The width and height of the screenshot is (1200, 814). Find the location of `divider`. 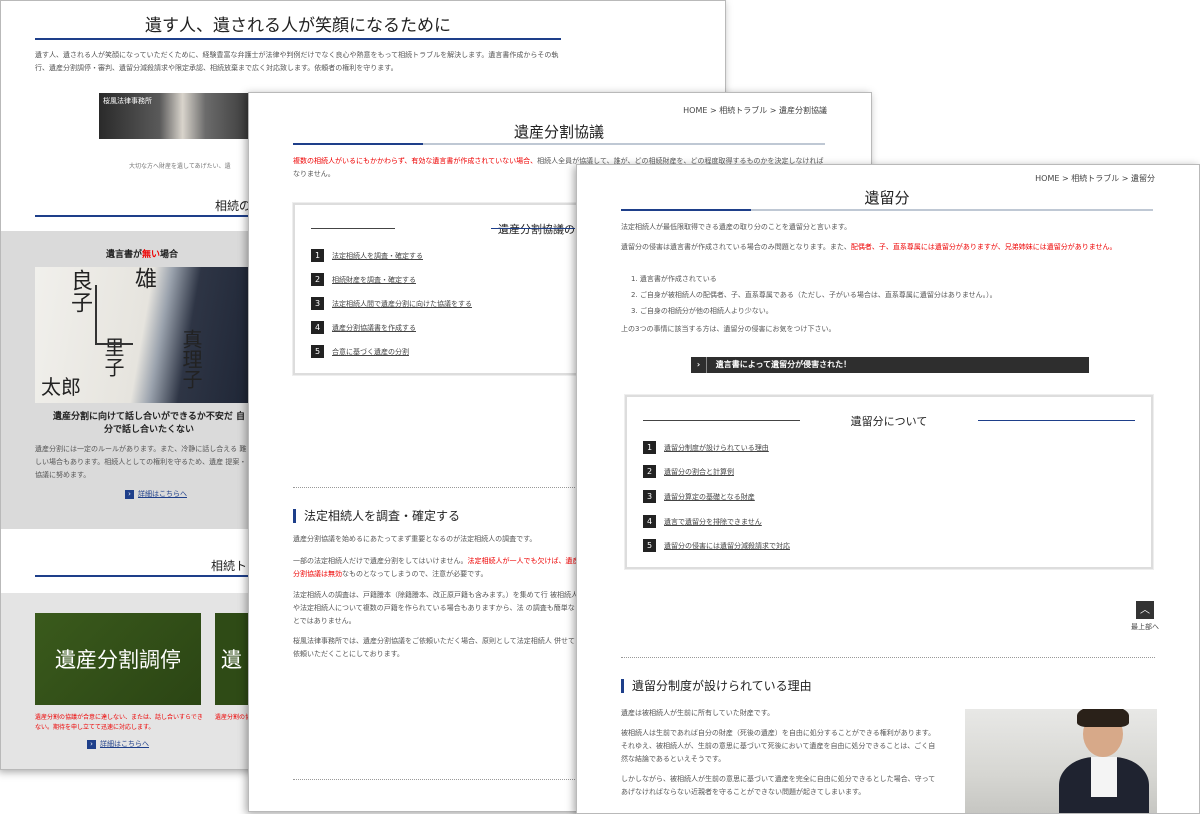

divider is located at coordinates (888, 657).